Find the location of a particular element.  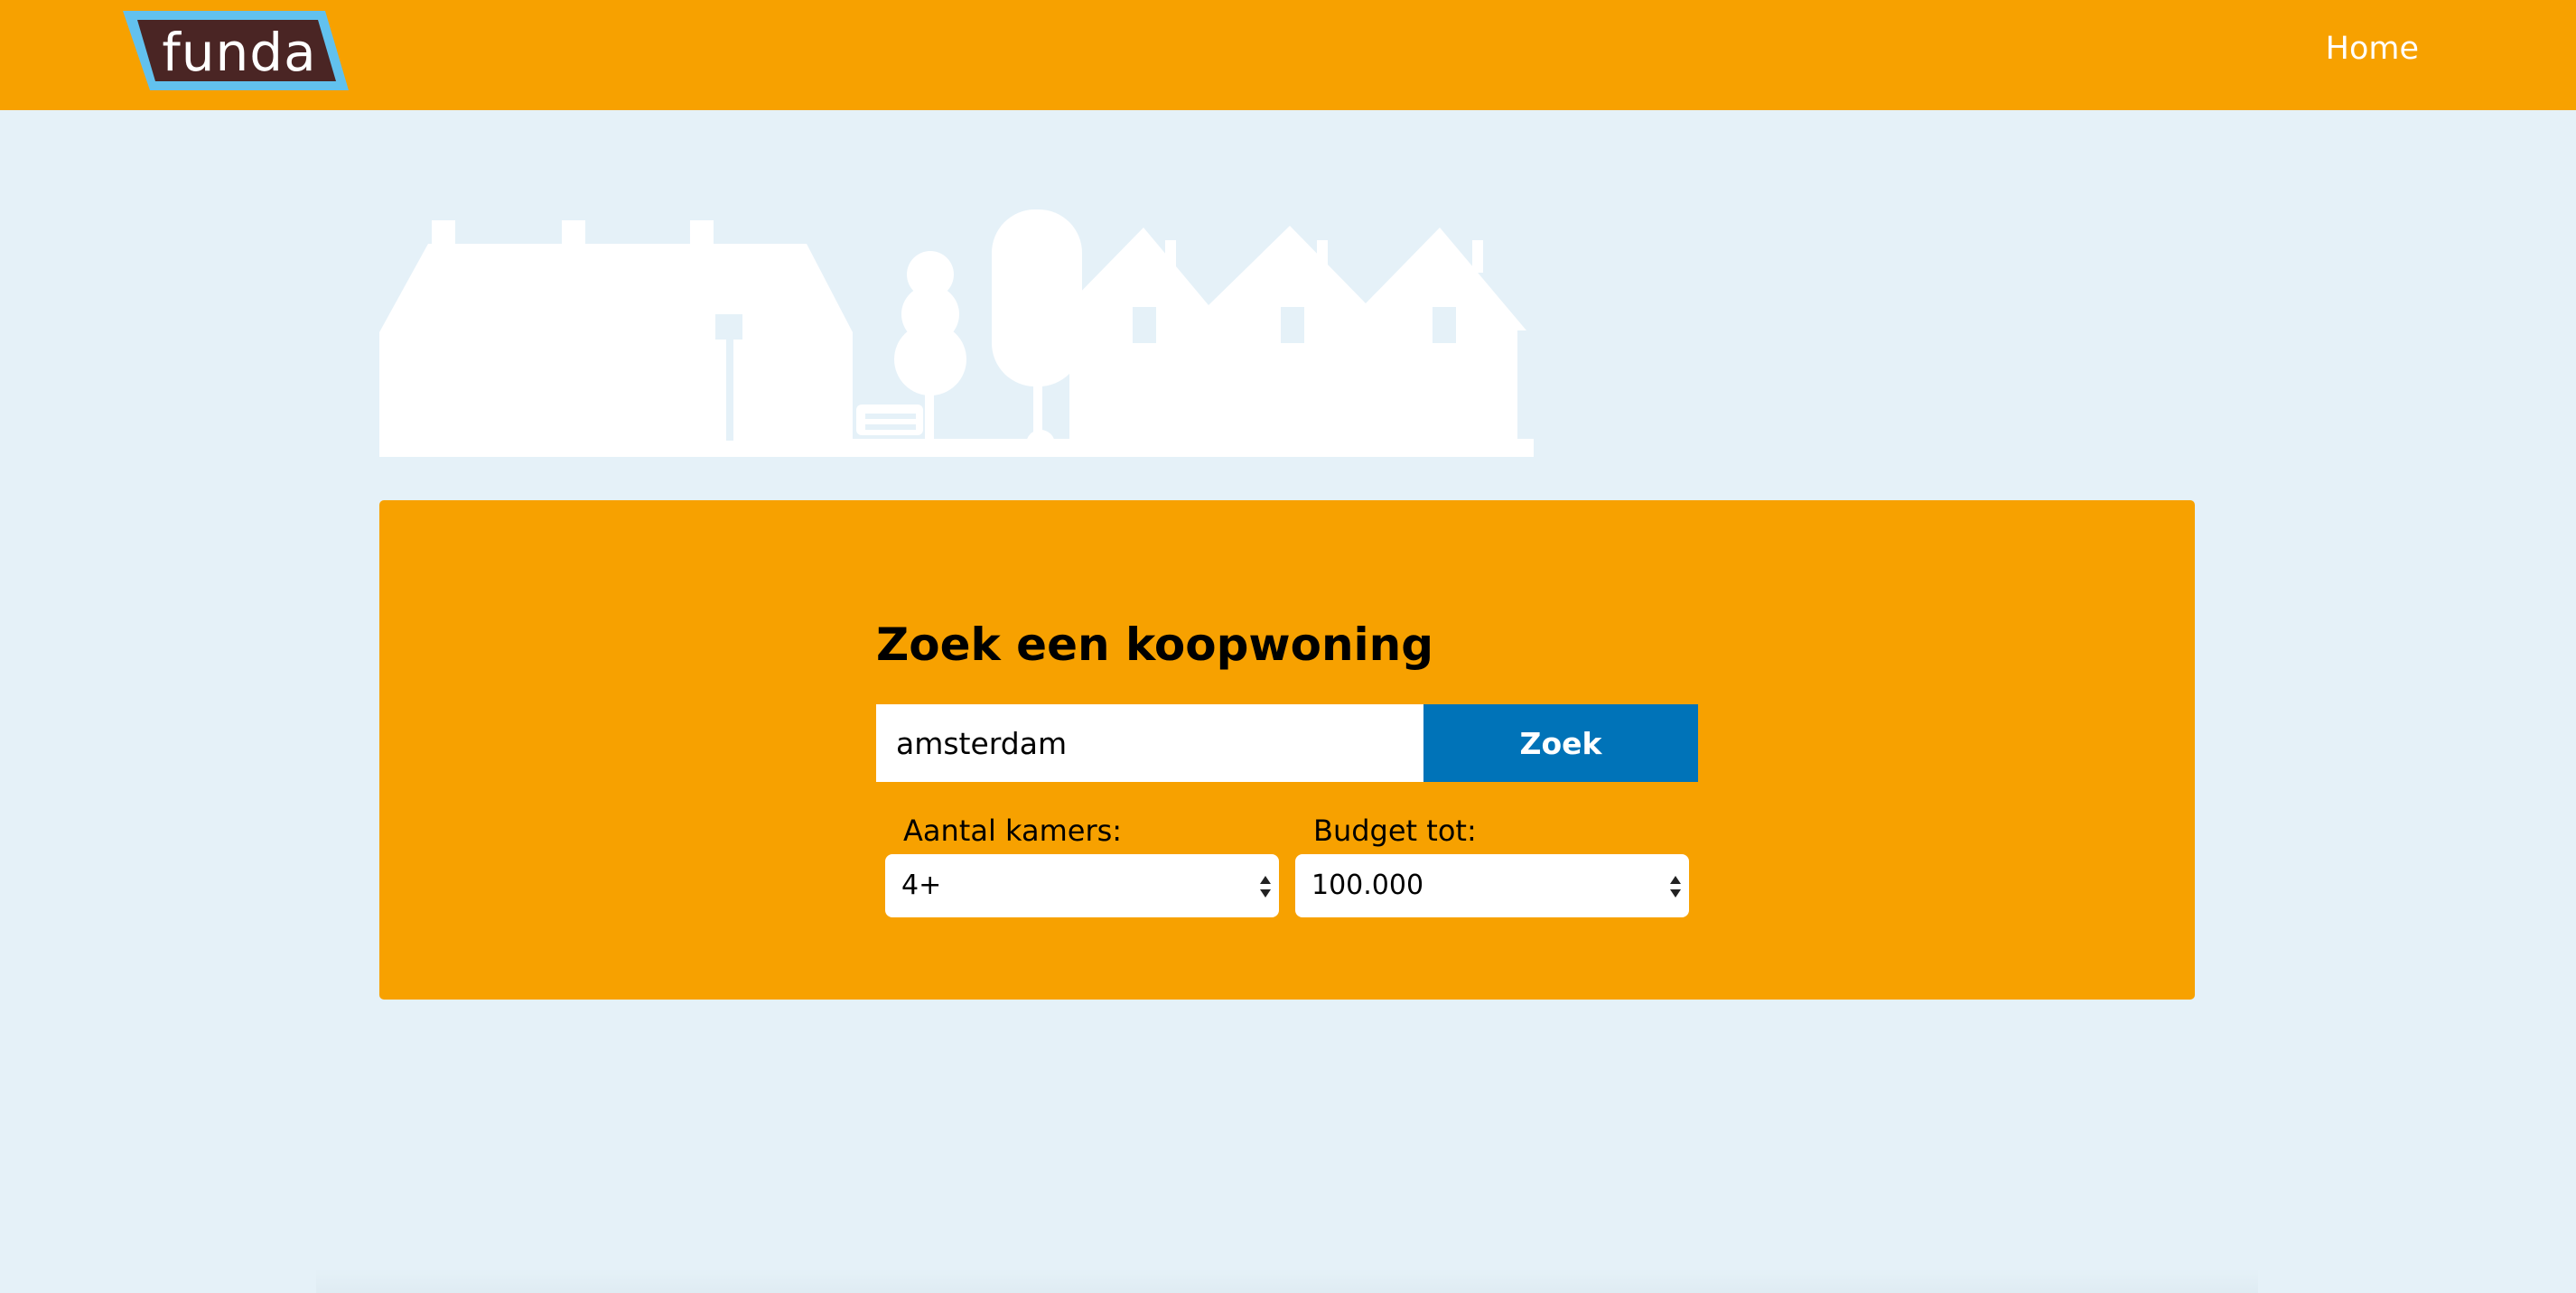

budget-select: 100.000 is located at coordinates (1492, 885).